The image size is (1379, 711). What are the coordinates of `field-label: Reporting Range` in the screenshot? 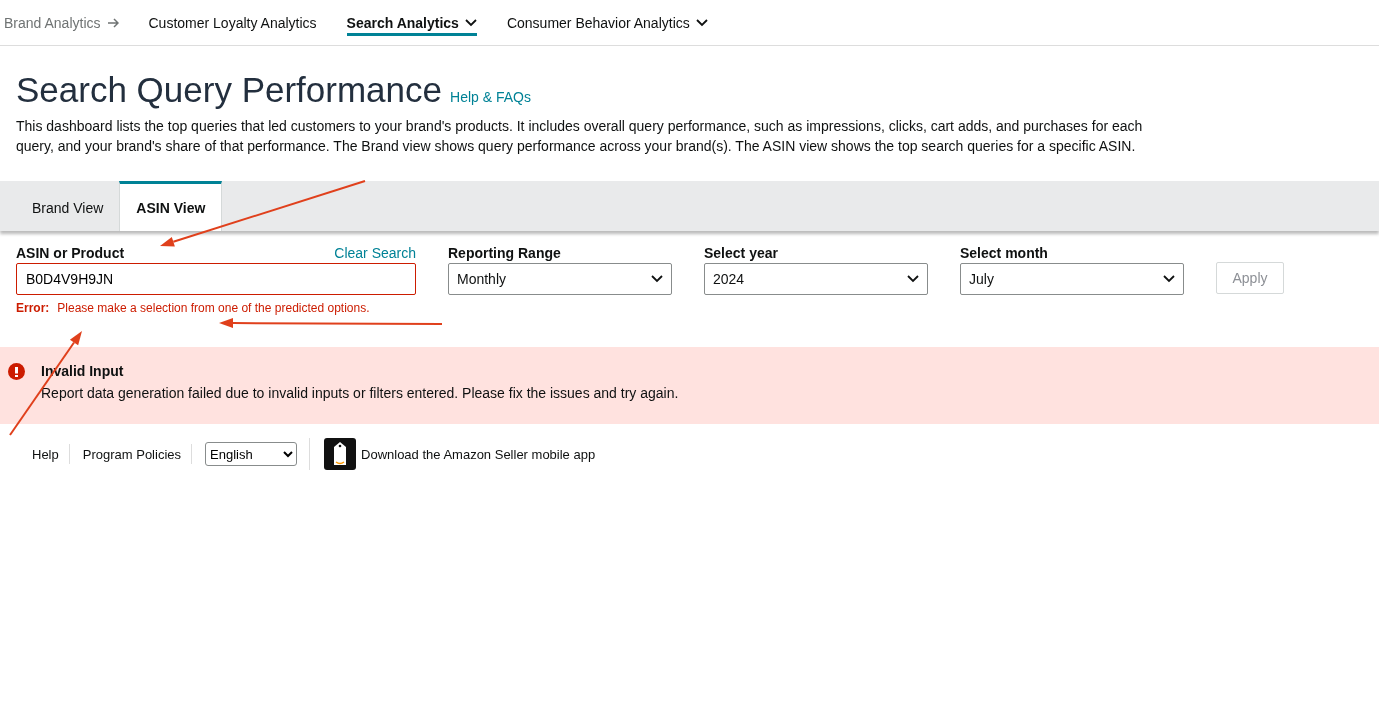 It's located at (504, 253).